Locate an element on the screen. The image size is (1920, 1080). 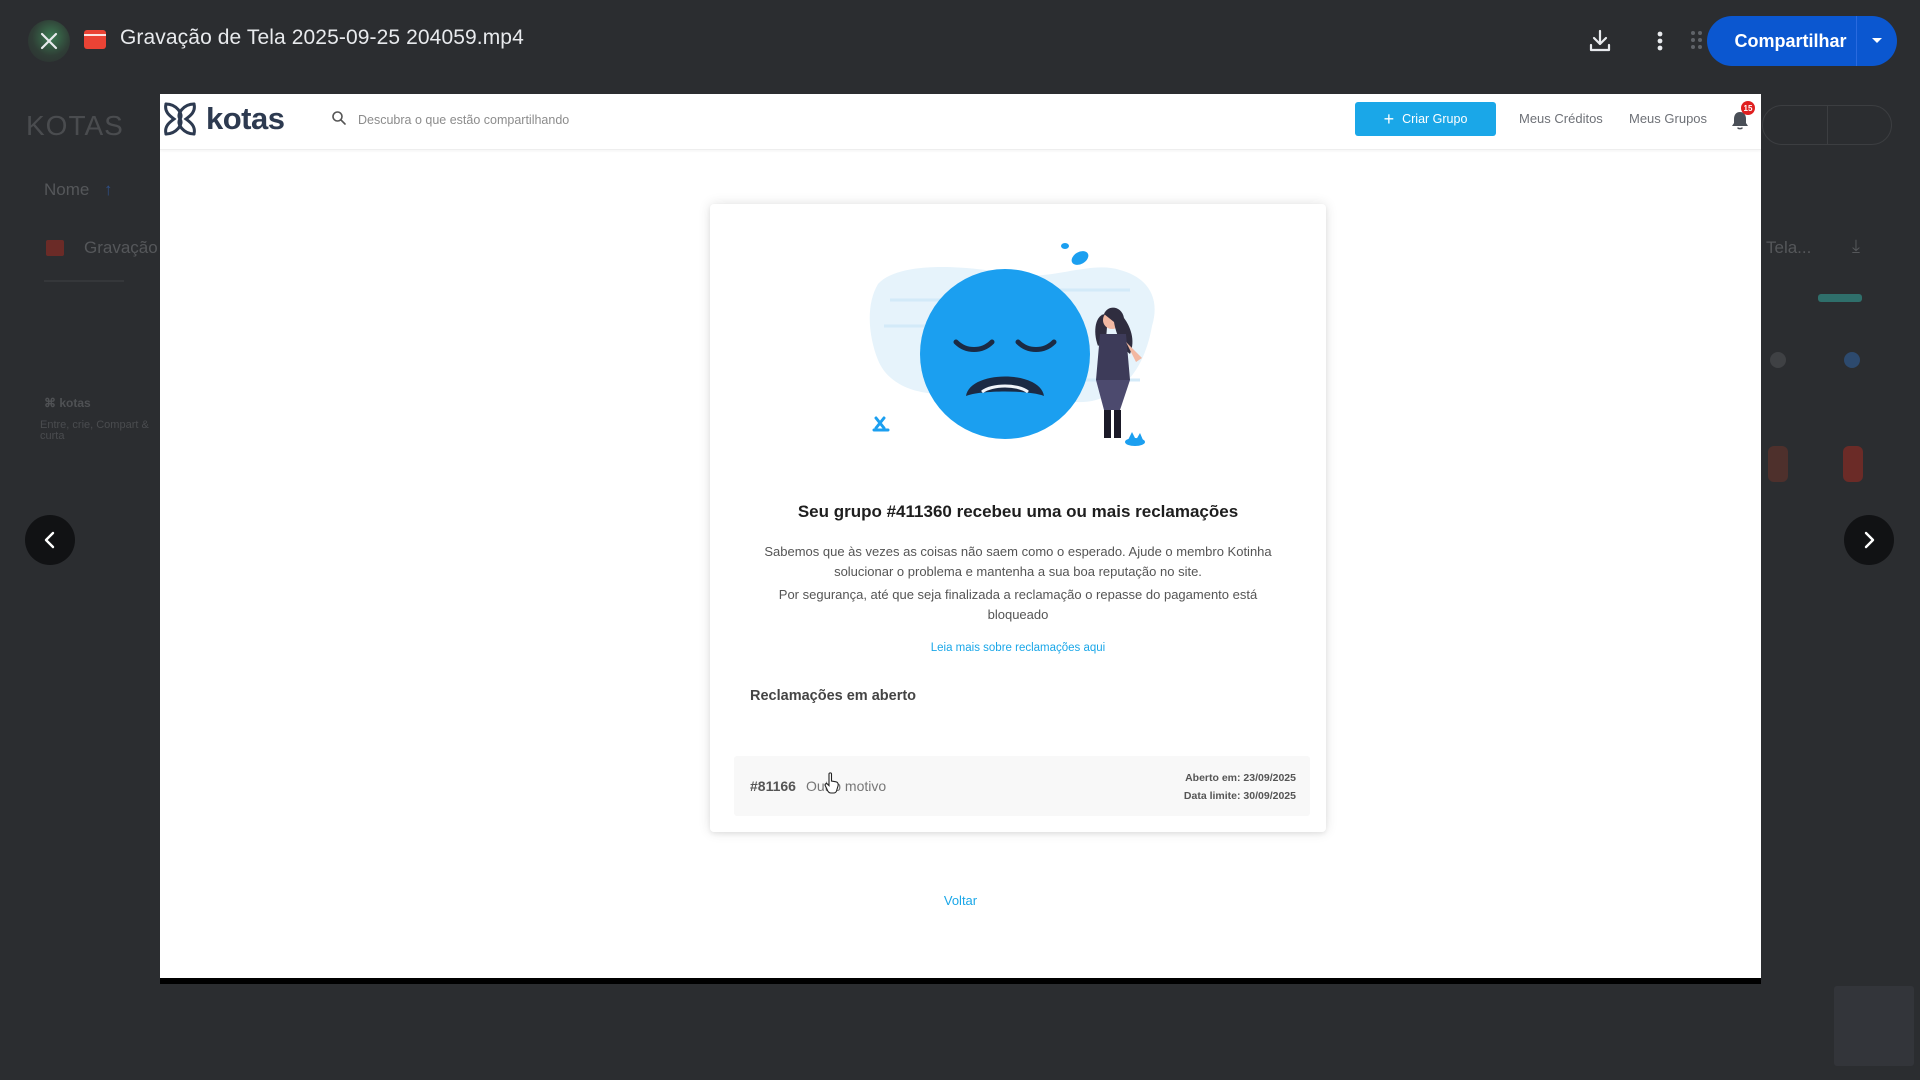
sort-arrow-up-icon: ↑ is located at coordinates (108, 189).